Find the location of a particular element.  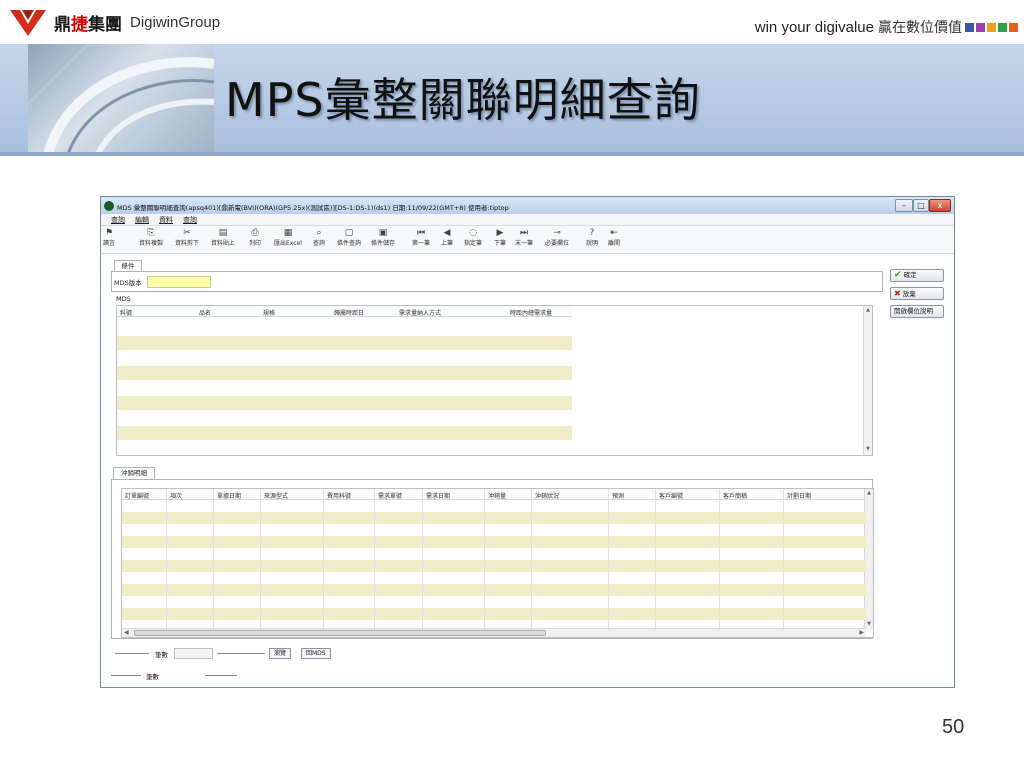

column-header: 計劃日期 is located at coordinates (799, 495).